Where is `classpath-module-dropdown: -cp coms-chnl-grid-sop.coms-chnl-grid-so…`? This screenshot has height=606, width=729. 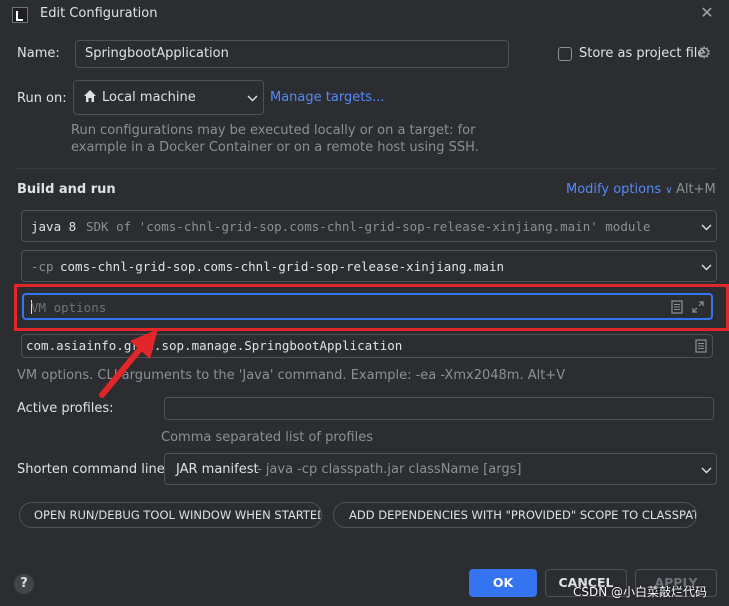
classpath-module-dropdown: -cp coms-chnl-grid-sop.coms-chnl-grid-so… is located at coordinates (369, 266).